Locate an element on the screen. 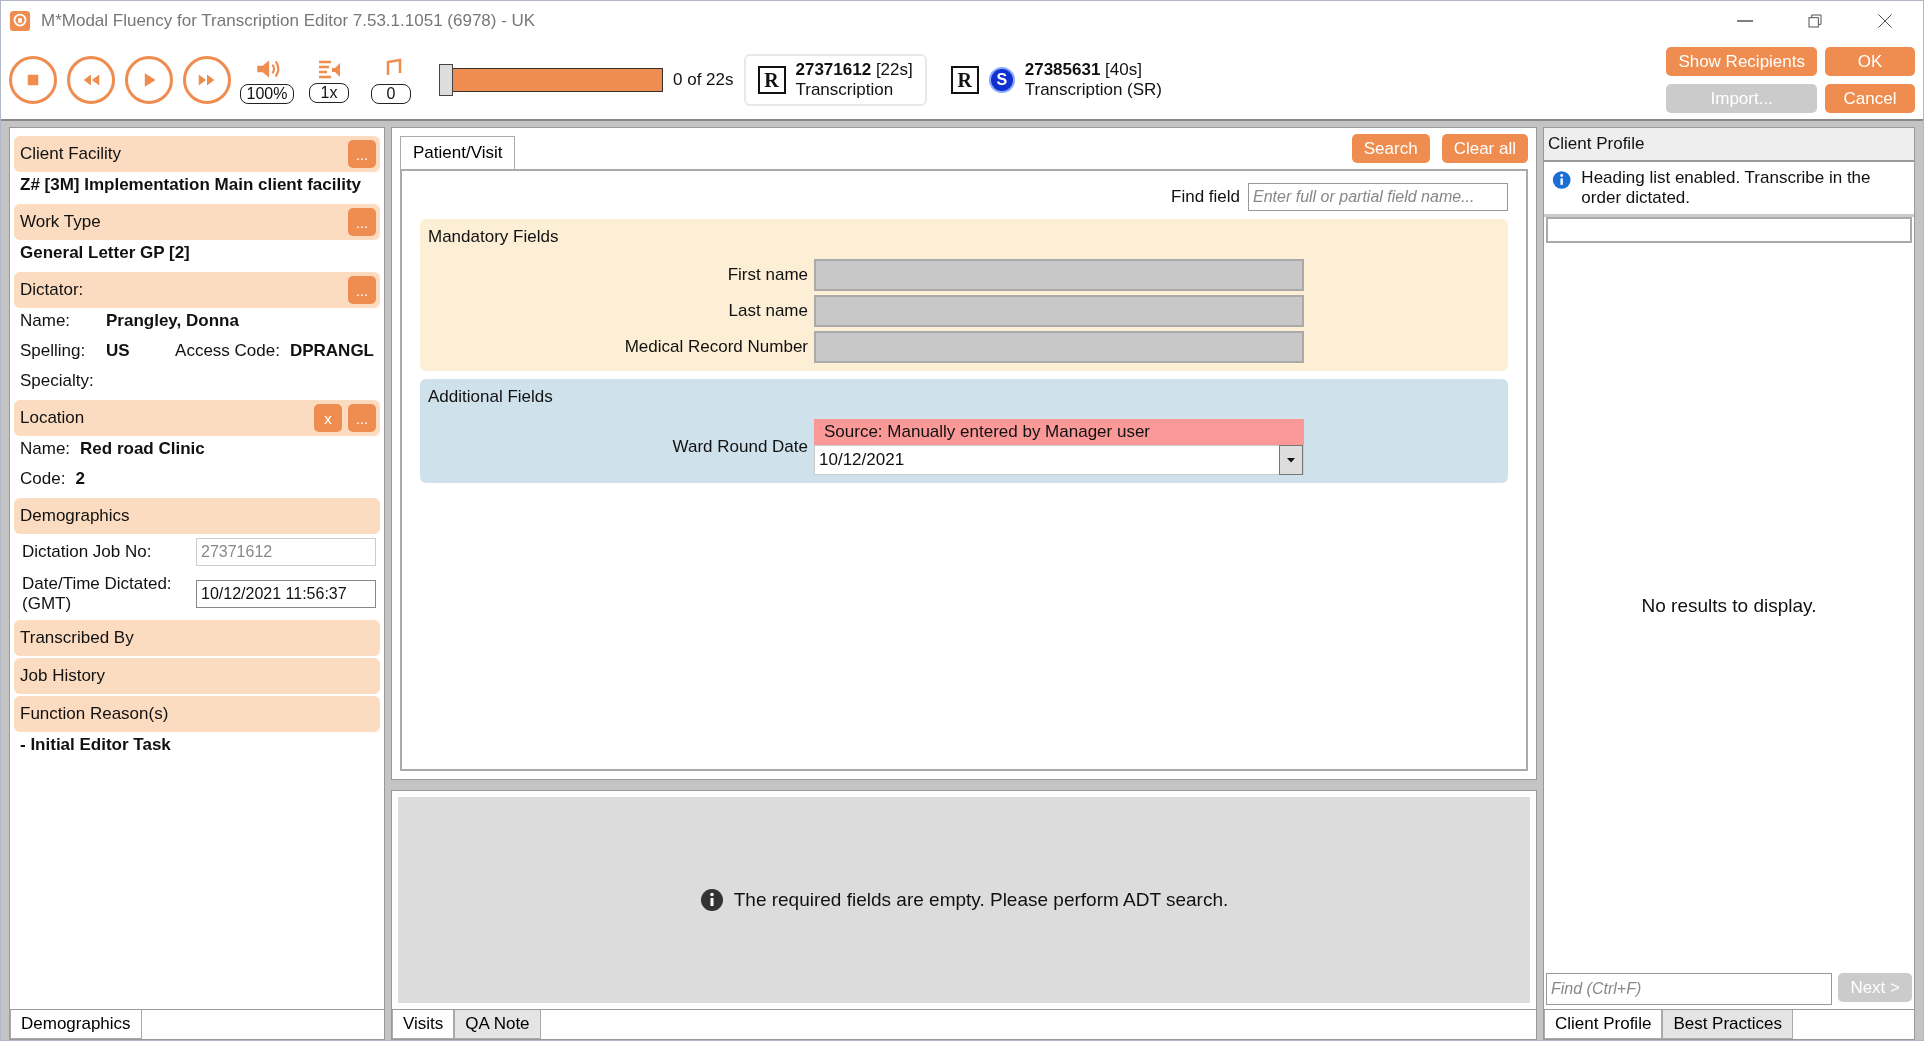  field-label: Last name is located at coordinates (767, 311).